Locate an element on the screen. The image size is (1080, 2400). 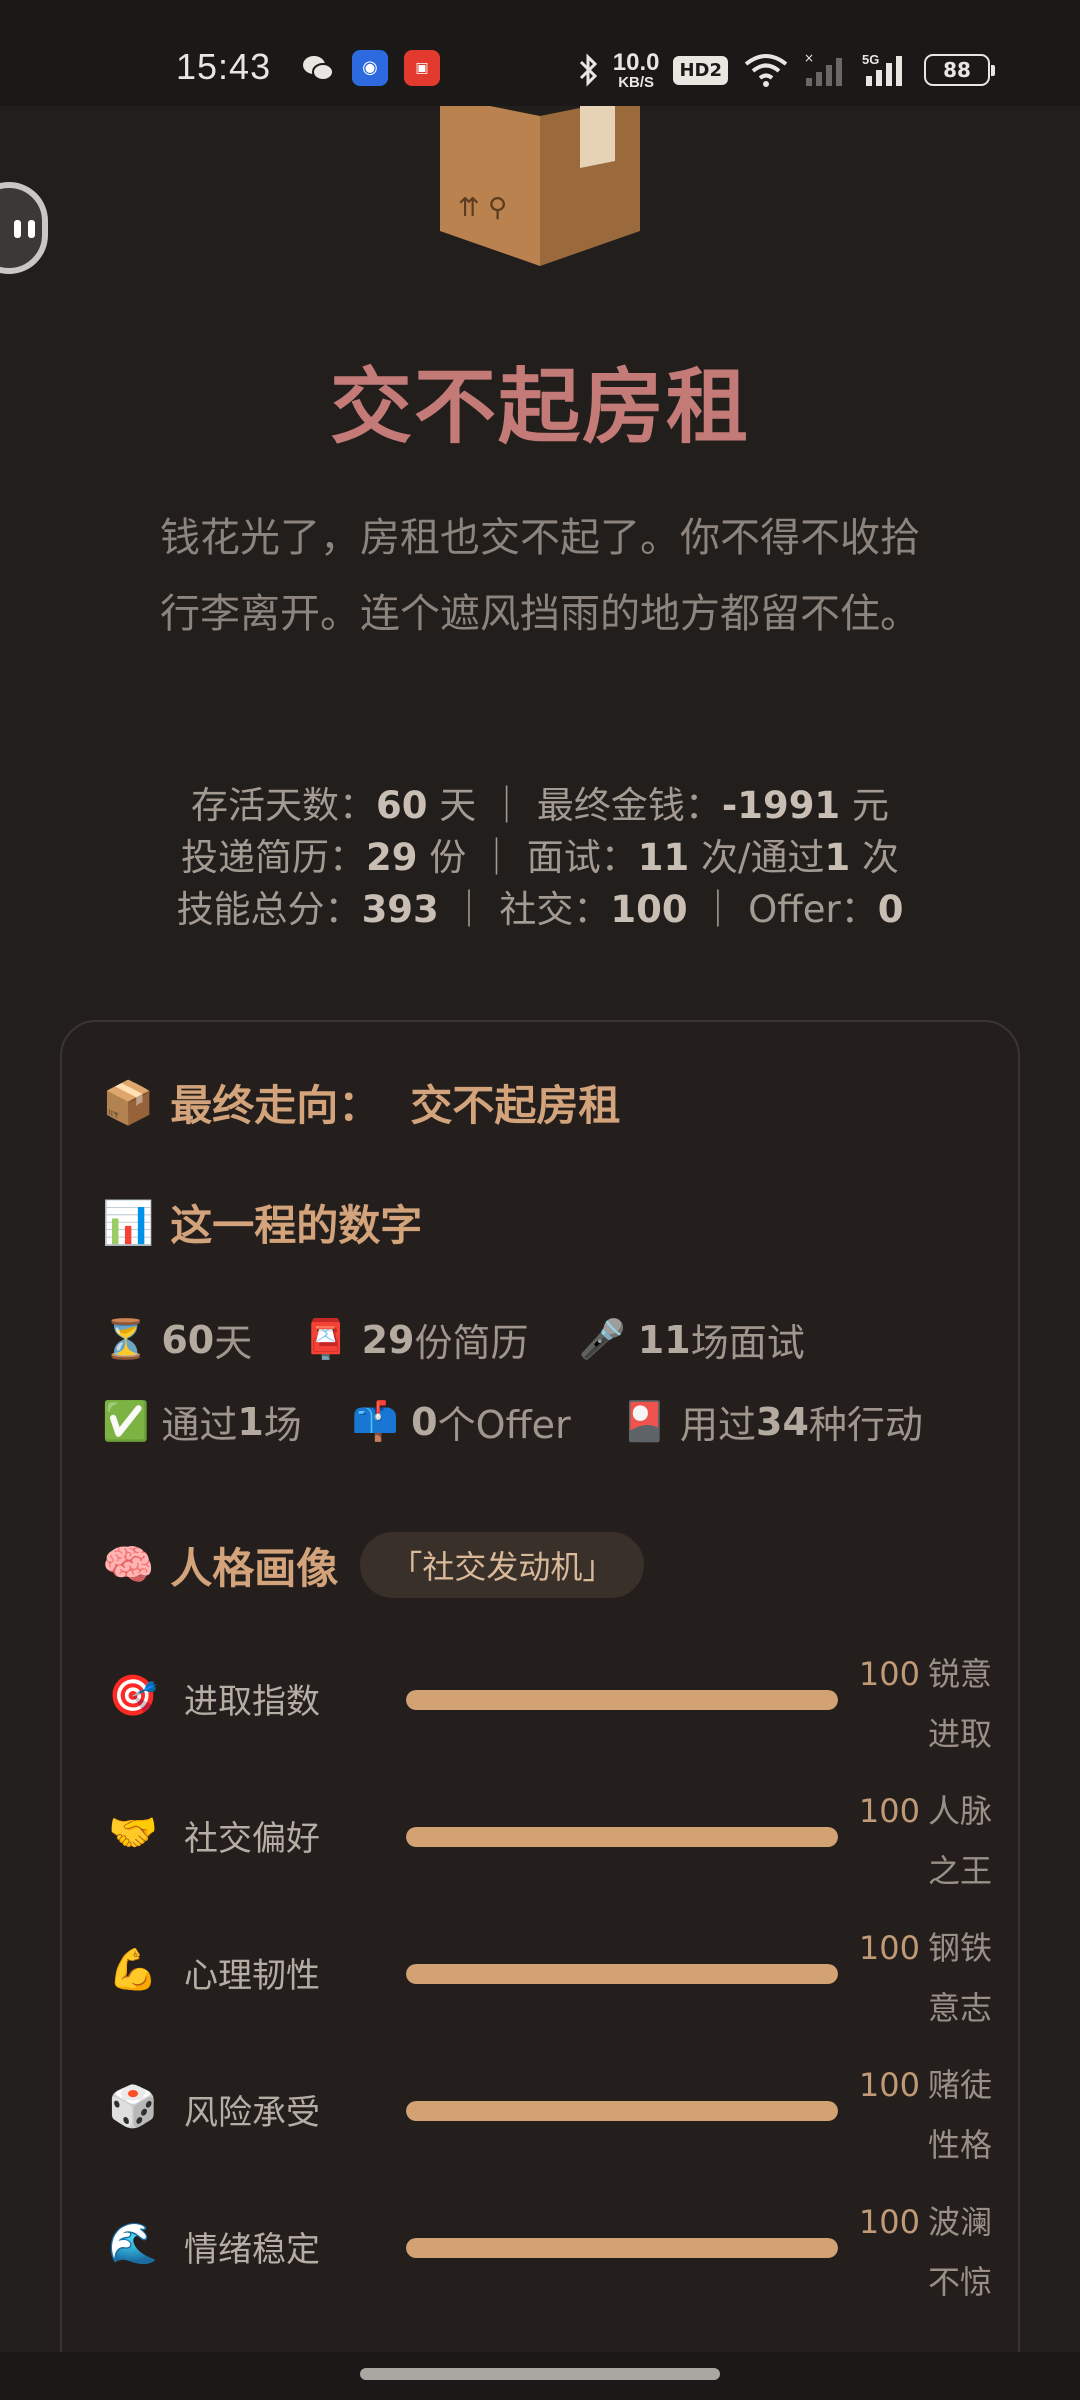
battery-indicator: 88 is located at coordinates (959, 70).